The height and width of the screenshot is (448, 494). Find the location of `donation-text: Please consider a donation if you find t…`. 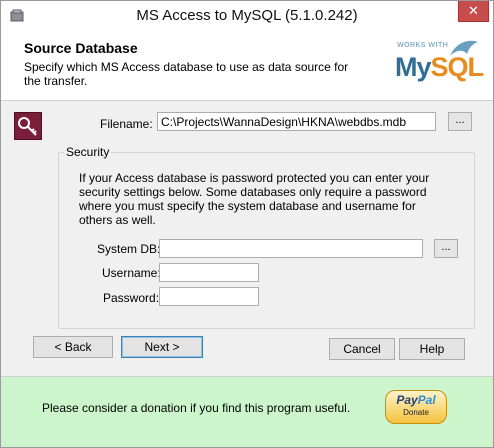

donation-text: Please consider a donation if you find t… is located at coordinates (196, 408).